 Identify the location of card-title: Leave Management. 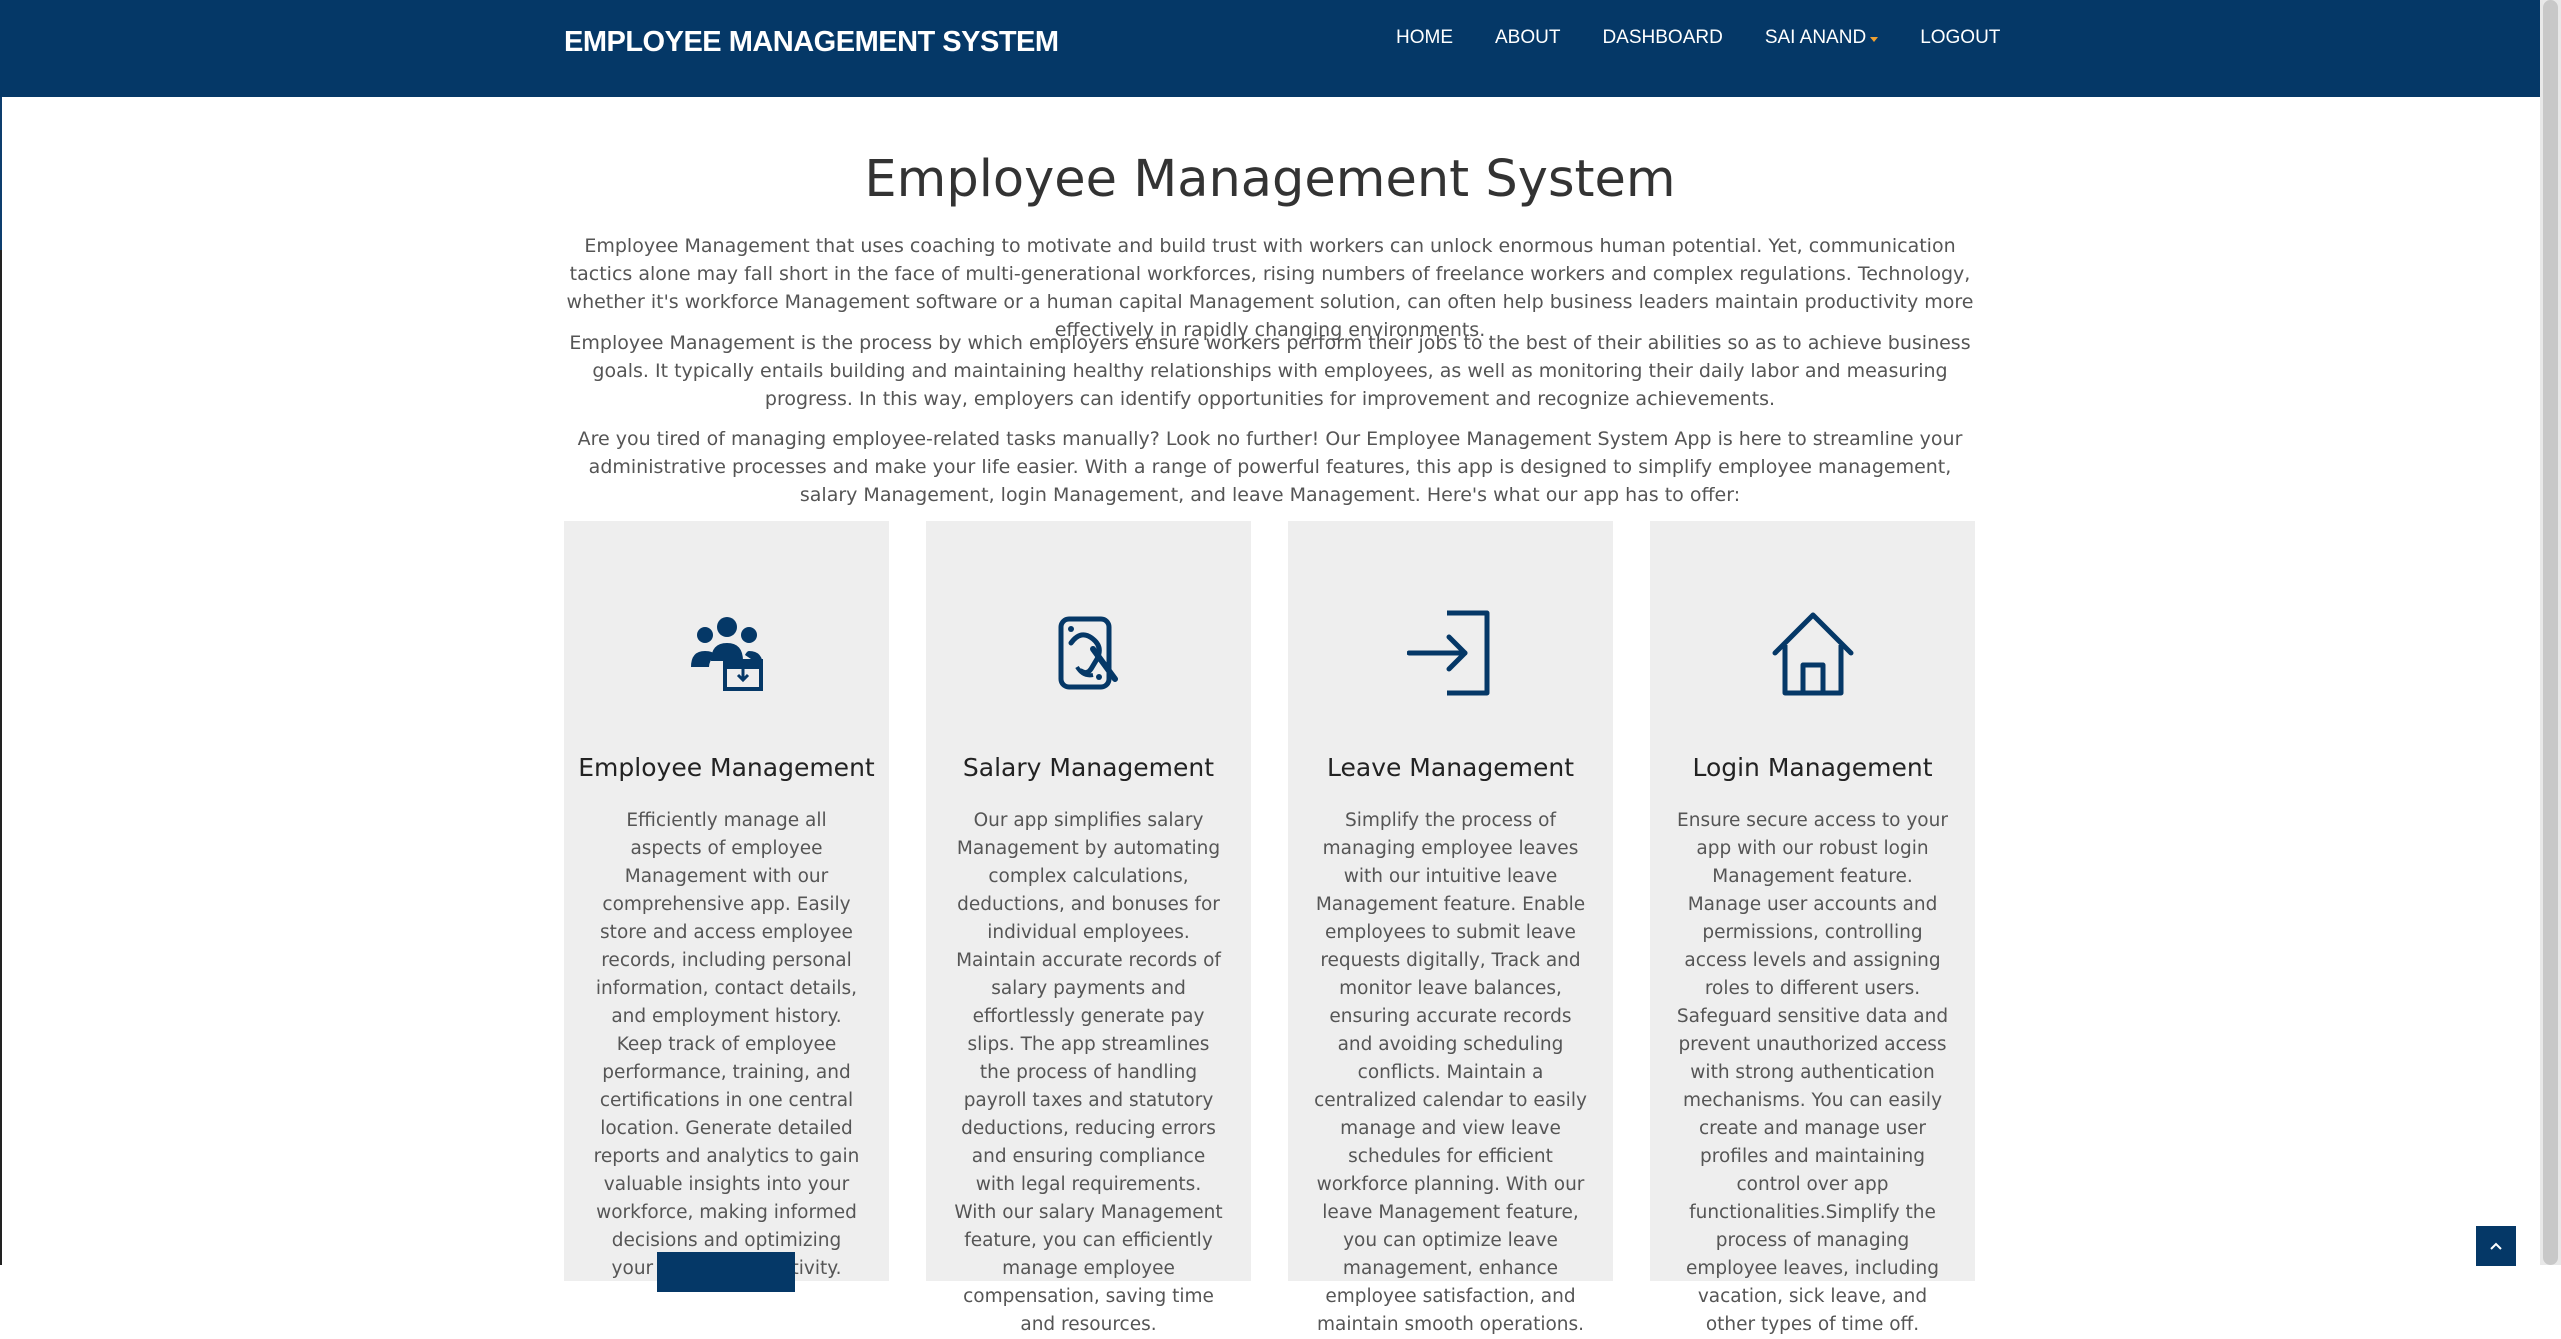
(1450, 767).